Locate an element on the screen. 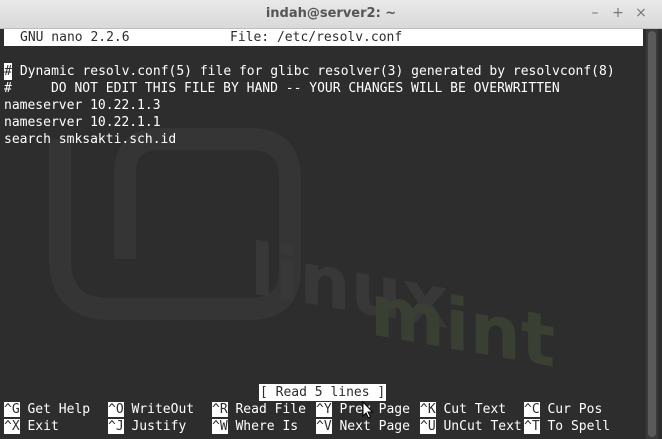  shortcut-key: ^G is located at coordinates (12, 409).